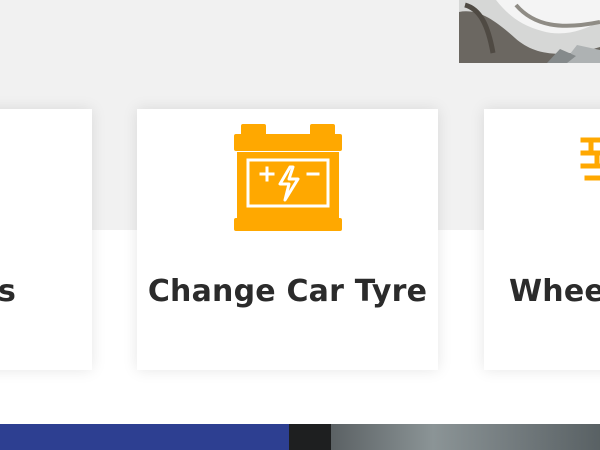  Describe the element at coordinates (144, 437) in the screenshot. I see `blue-banner-panel` at that location.